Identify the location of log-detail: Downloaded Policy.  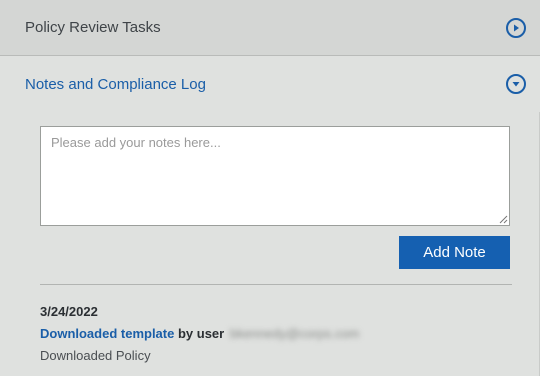
(95, 355).